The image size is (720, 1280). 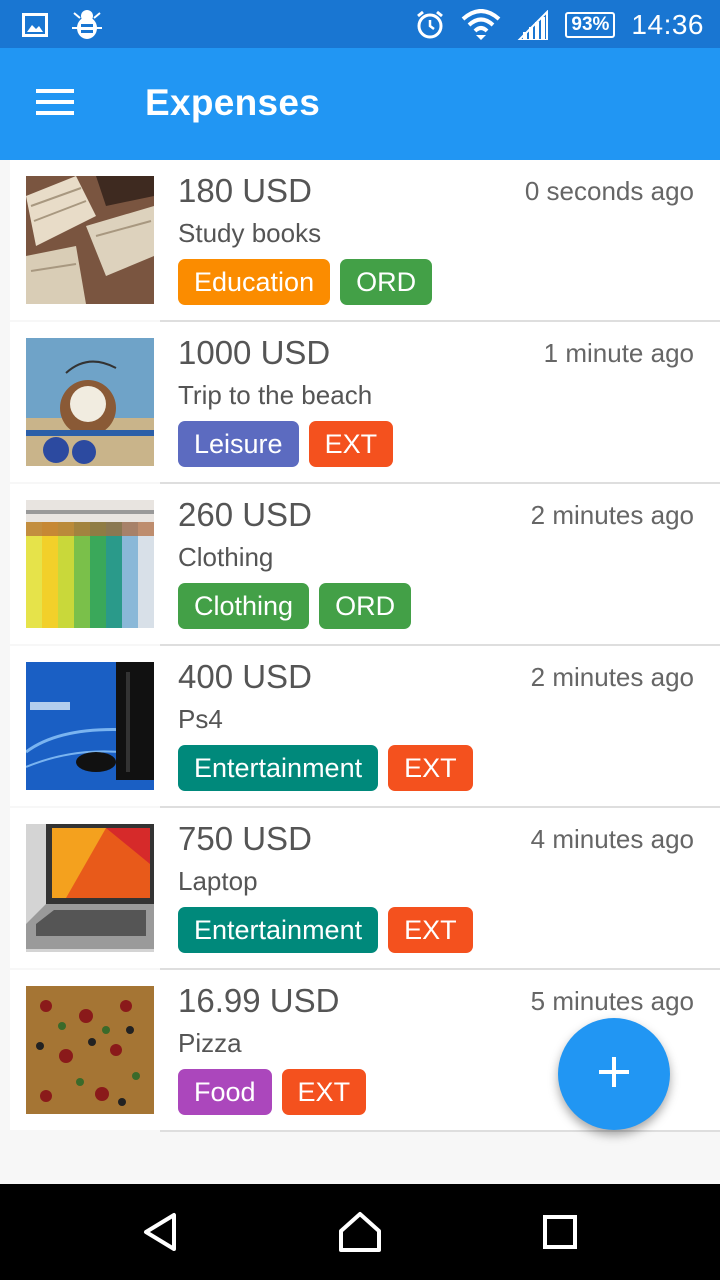 I want to click on expense-time: 4 minutes ago, so click(x=612, y=839).